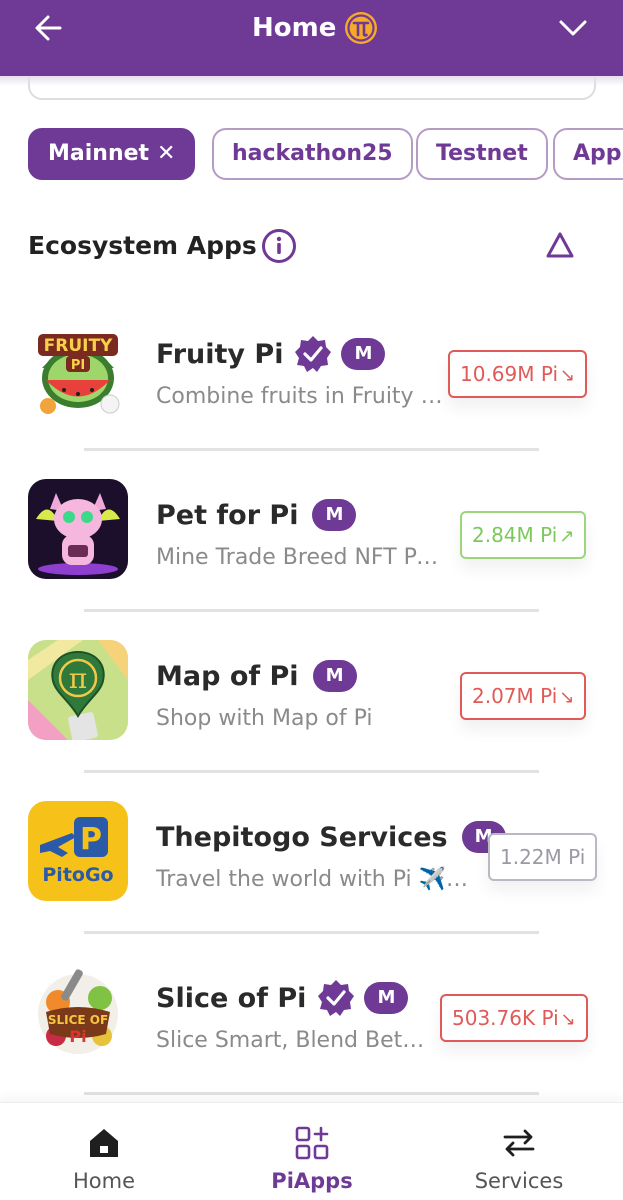 The height and width of the screenshot is (1200, 623). What do you see at coordinates (77, 1036) in the screenshot?
I see `slice-logo-pi: Pi` at bounding box center [77, 1036].